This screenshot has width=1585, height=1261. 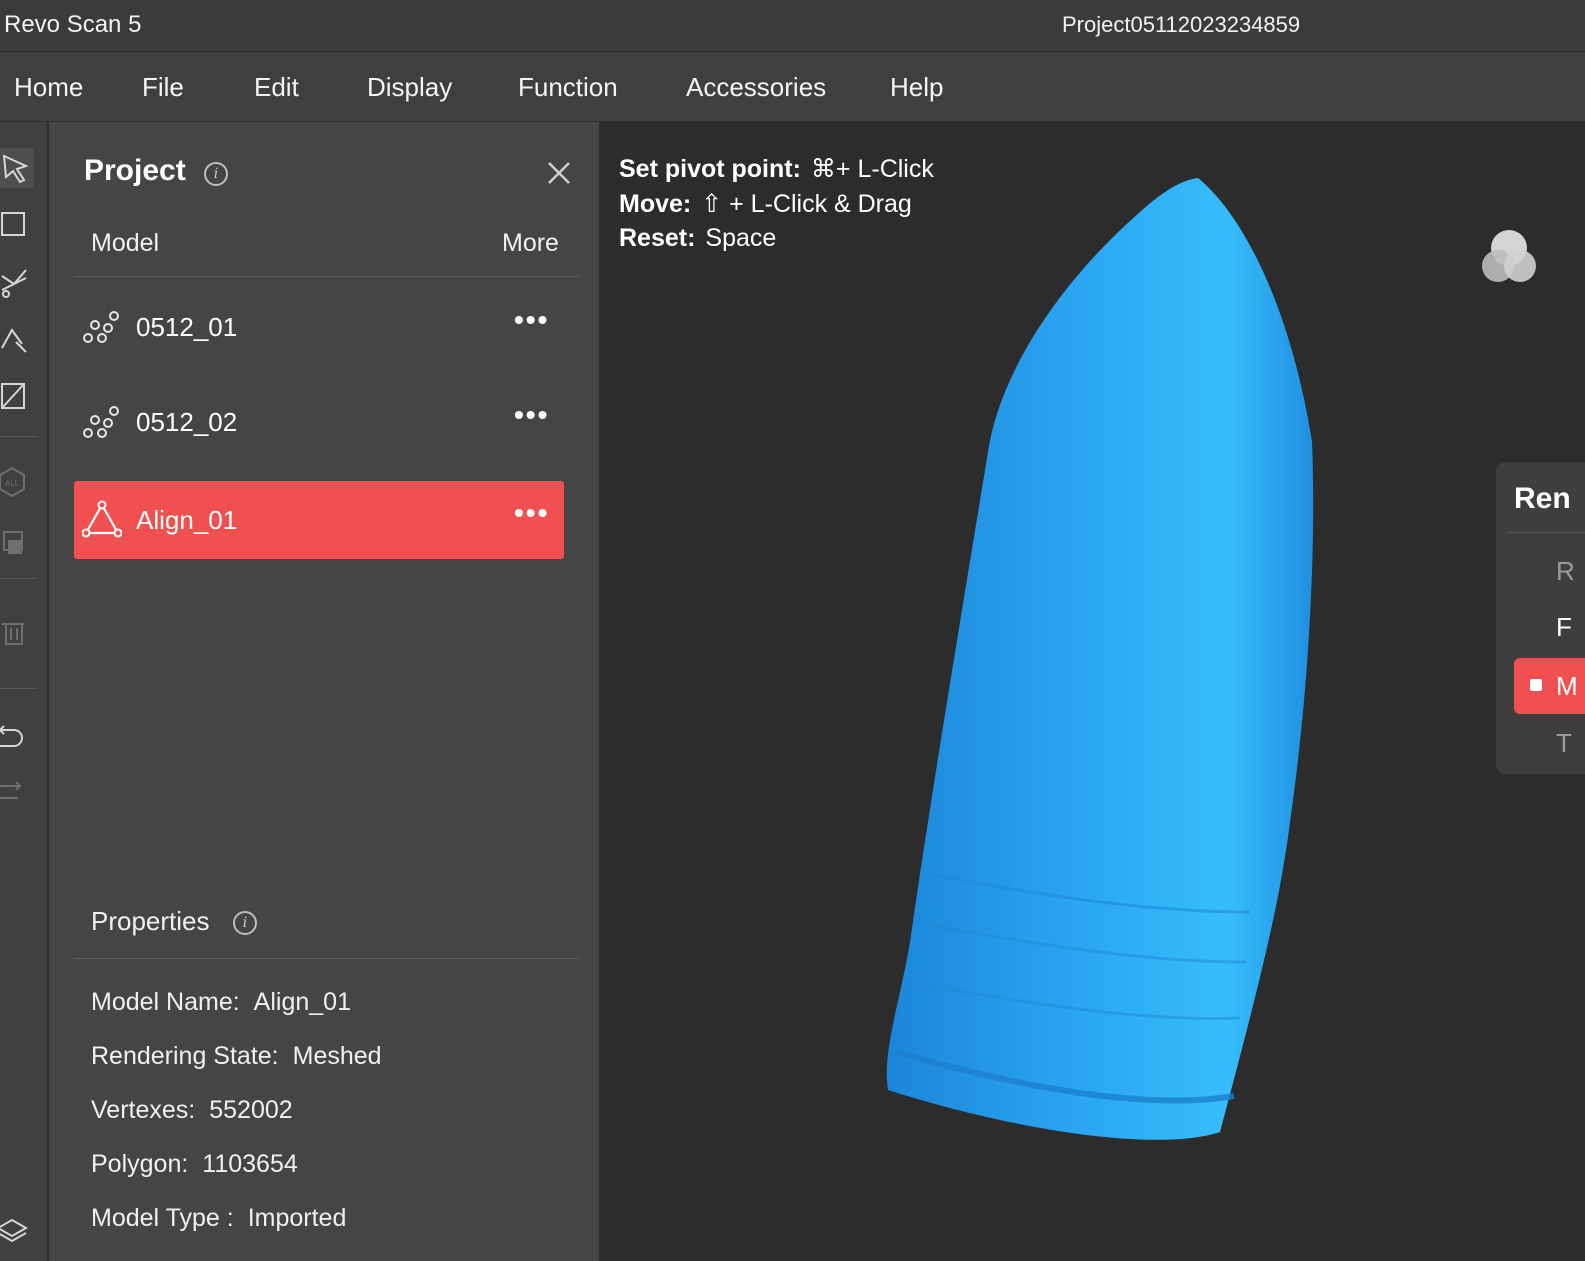 I want to click on select-connected-icon, so click(x=17, y=540).